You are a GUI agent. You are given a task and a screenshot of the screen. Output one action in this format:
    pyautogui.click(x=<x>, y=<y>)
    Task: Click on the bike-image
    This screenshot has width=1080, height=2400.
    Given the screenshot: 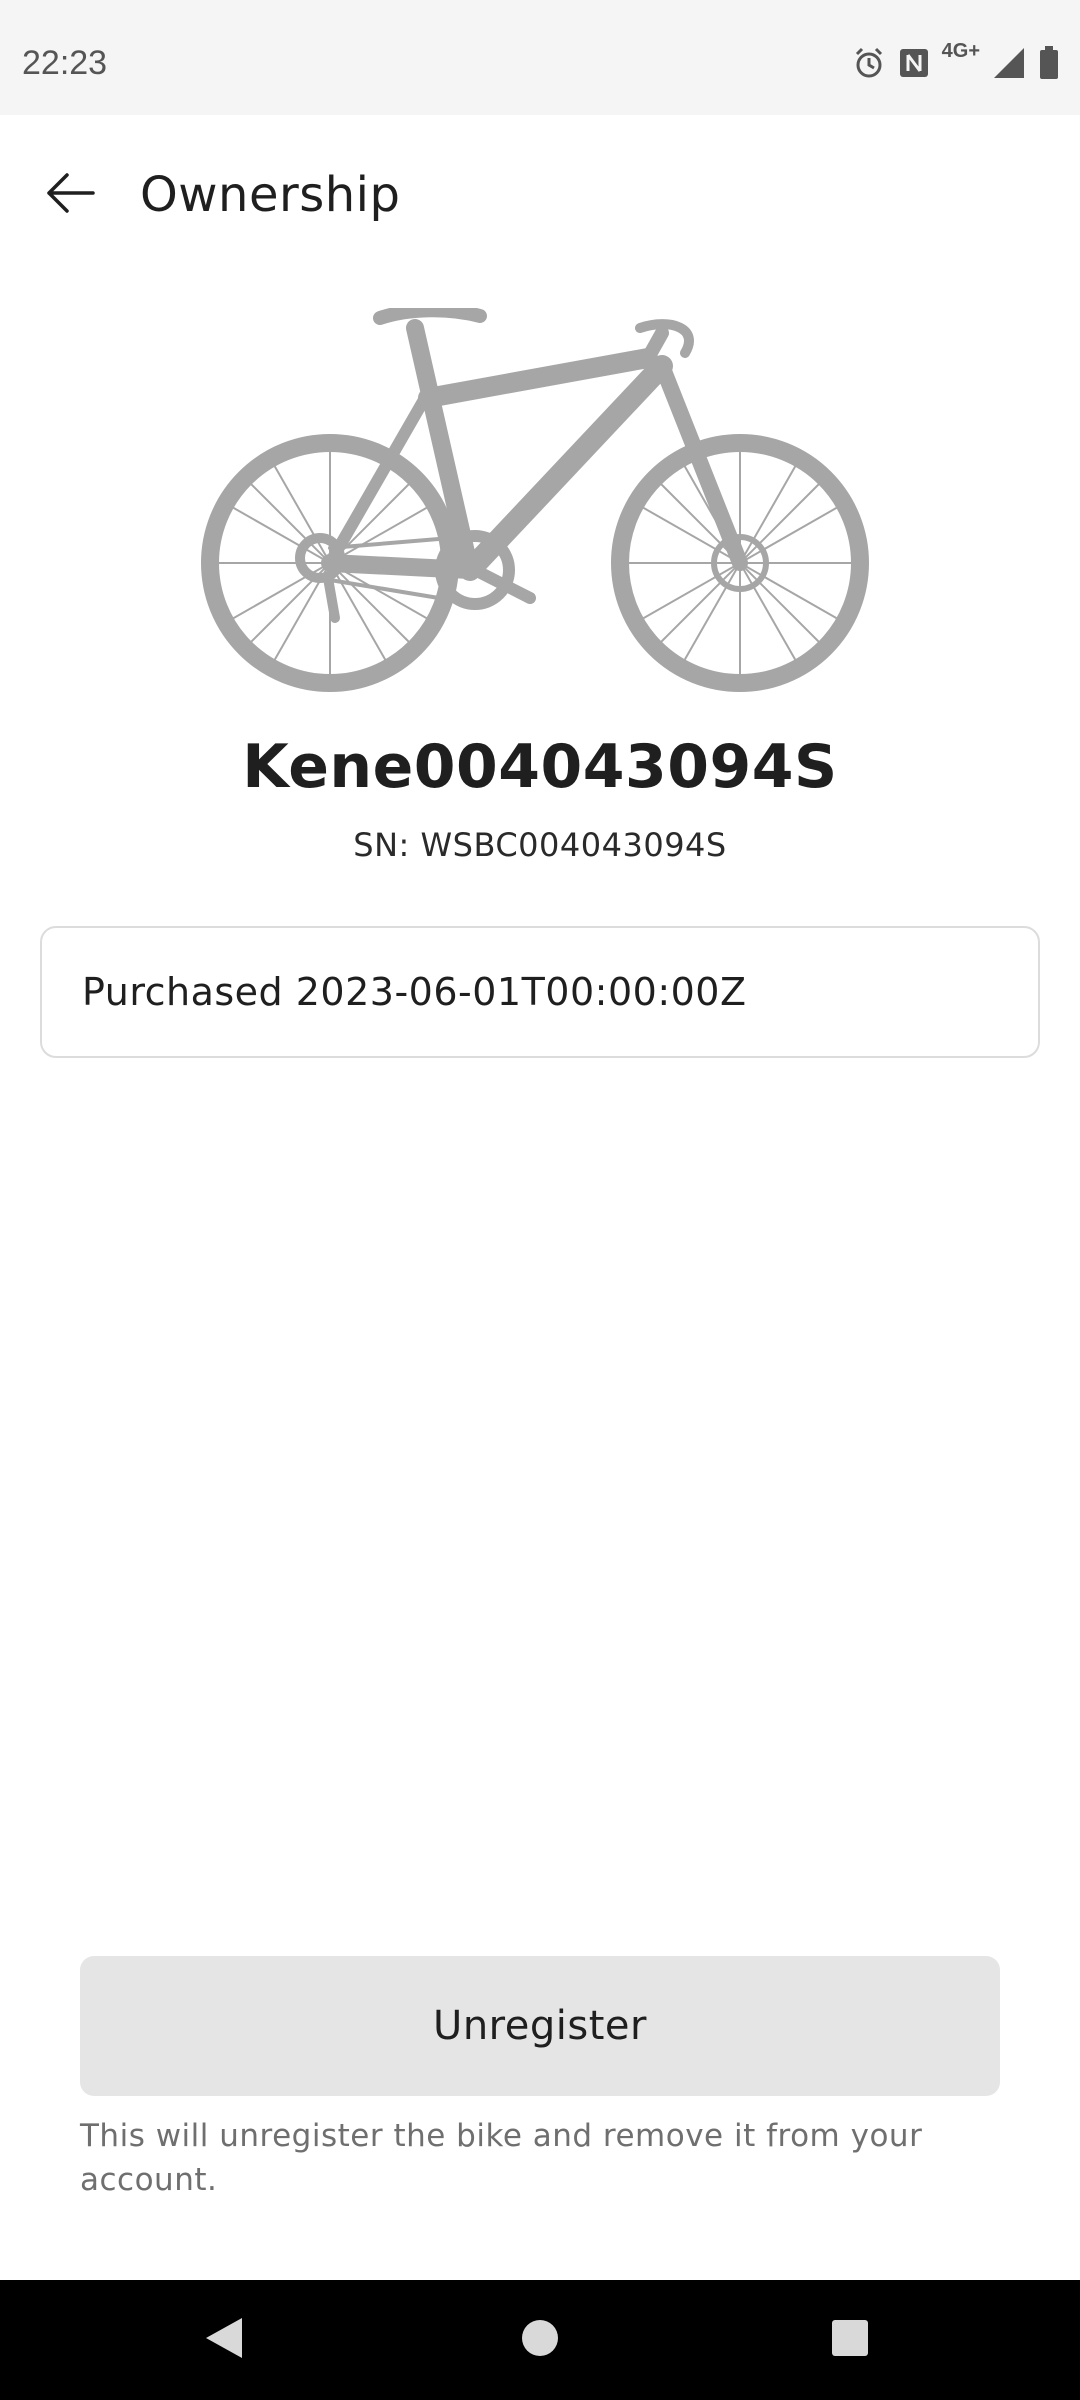 What is the action you would take?
    pyautogui.click(x=540, y=500)
    